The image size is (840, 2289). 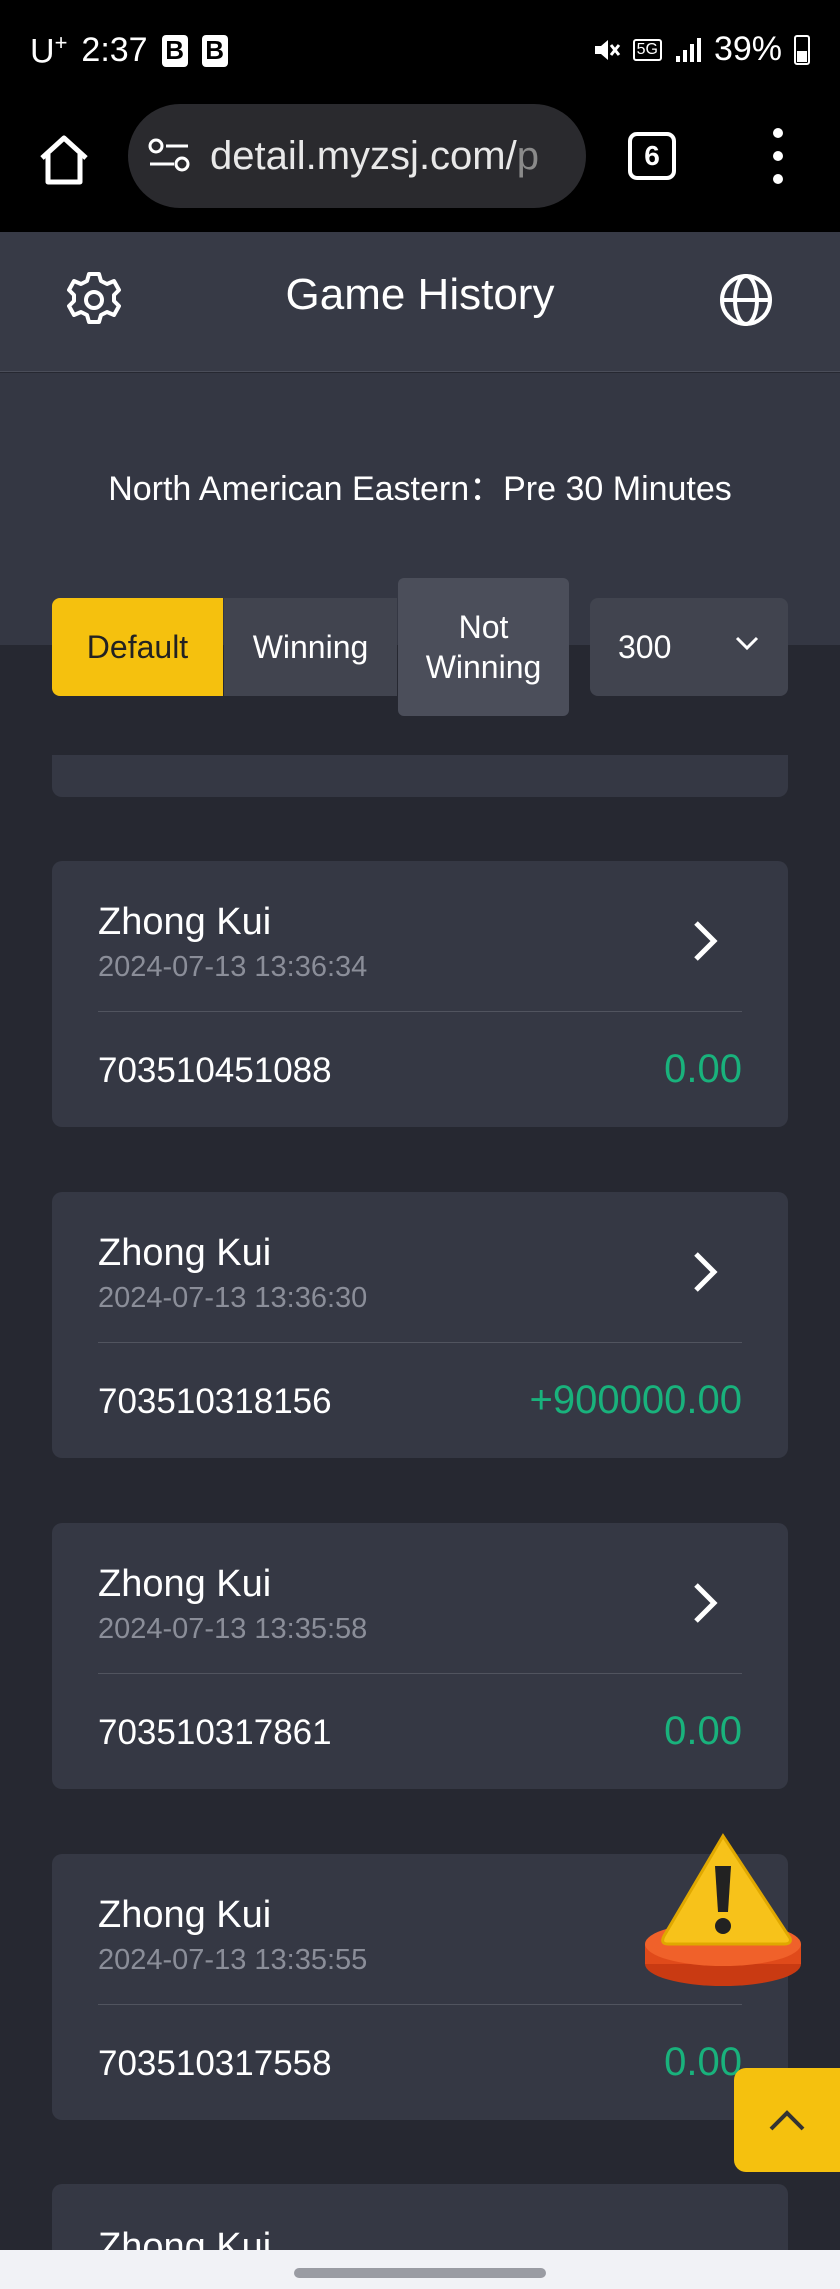 I want to click on not-winning-line1: Not, so click(x=483, y=627).